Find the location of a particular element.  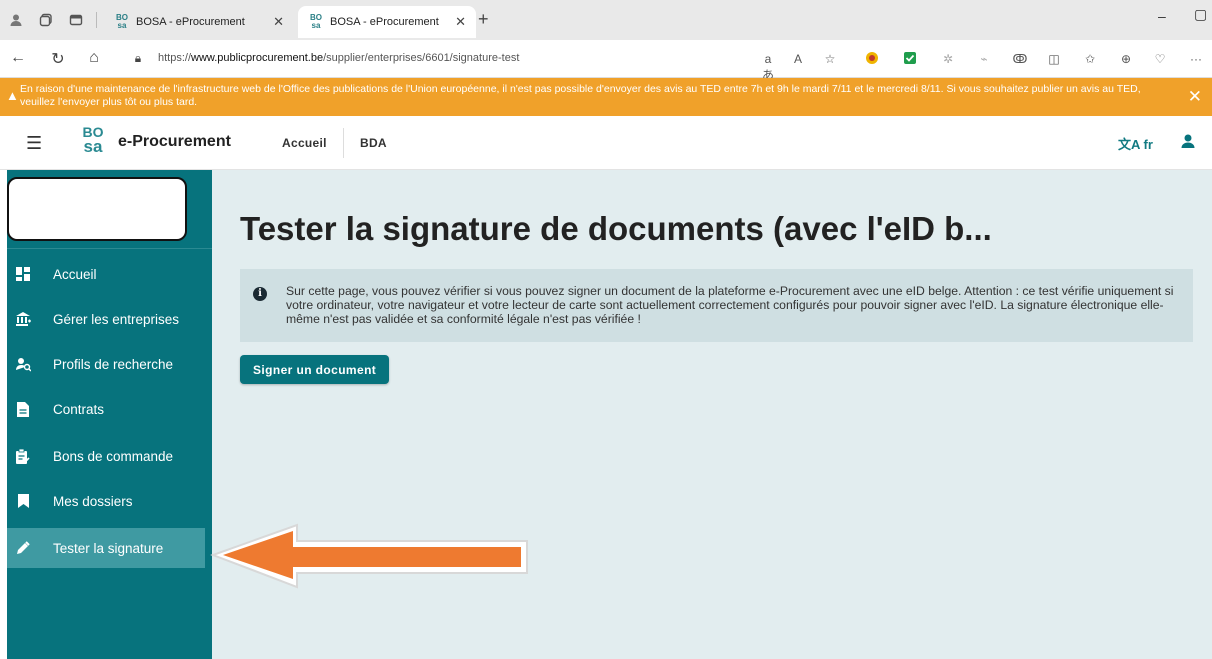

sidebar-item-bons-commande: Bons de commande is located at coordinates (106, 456).